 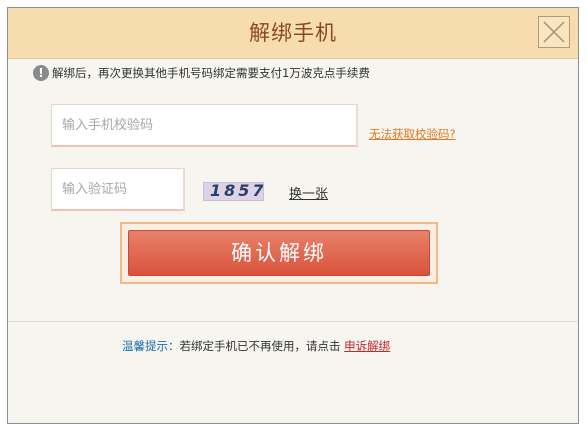 I want to click on cannot-get-code-link: 无法获取校验码?, so click(x=412, y=134).